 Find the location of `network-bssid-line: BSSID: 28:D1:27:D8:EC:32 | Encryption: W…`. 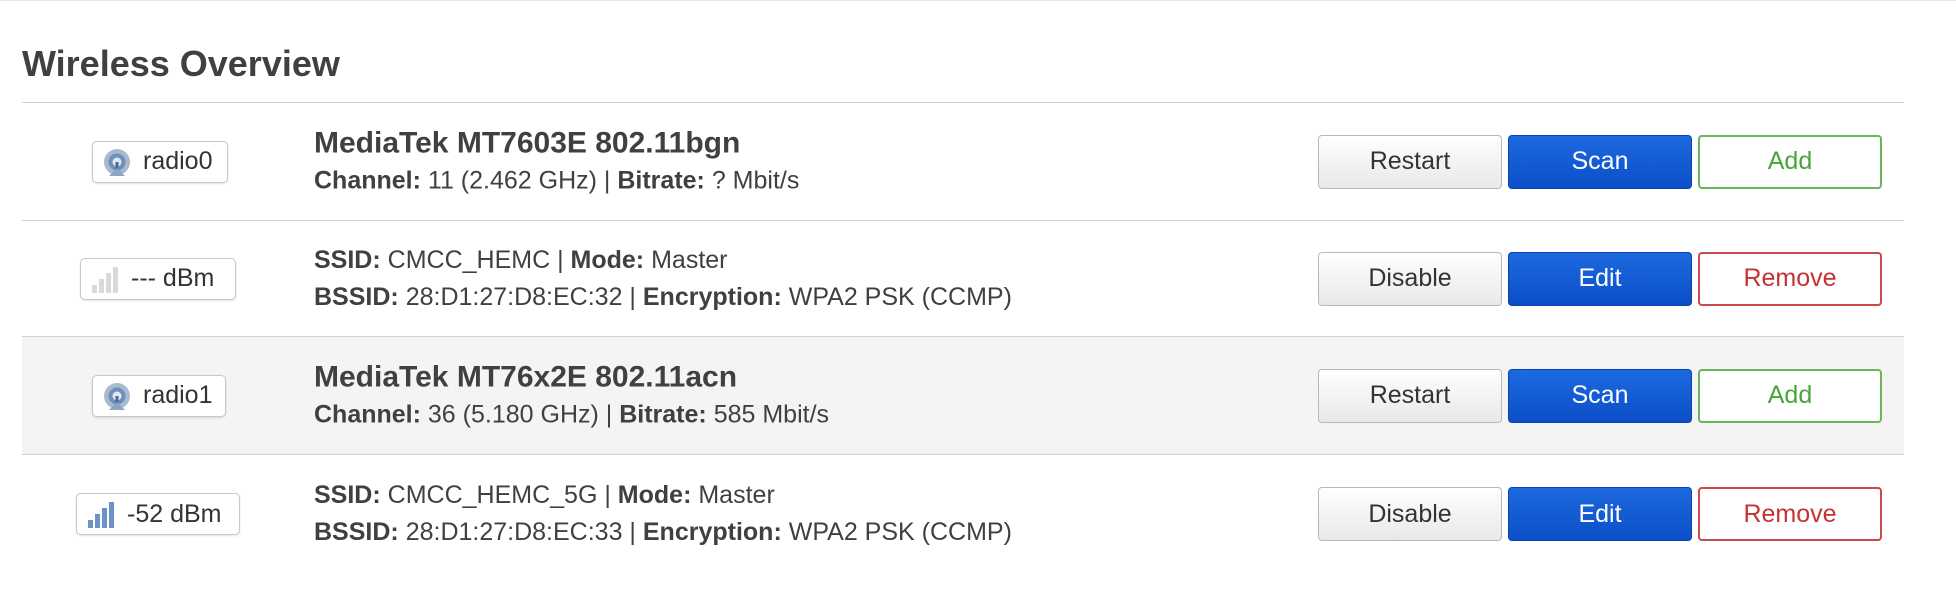

network-bssid-line: BSSID: 28:D1:27:D8:EC:32 | Encryption: W… is located at coordinates (663, 296).